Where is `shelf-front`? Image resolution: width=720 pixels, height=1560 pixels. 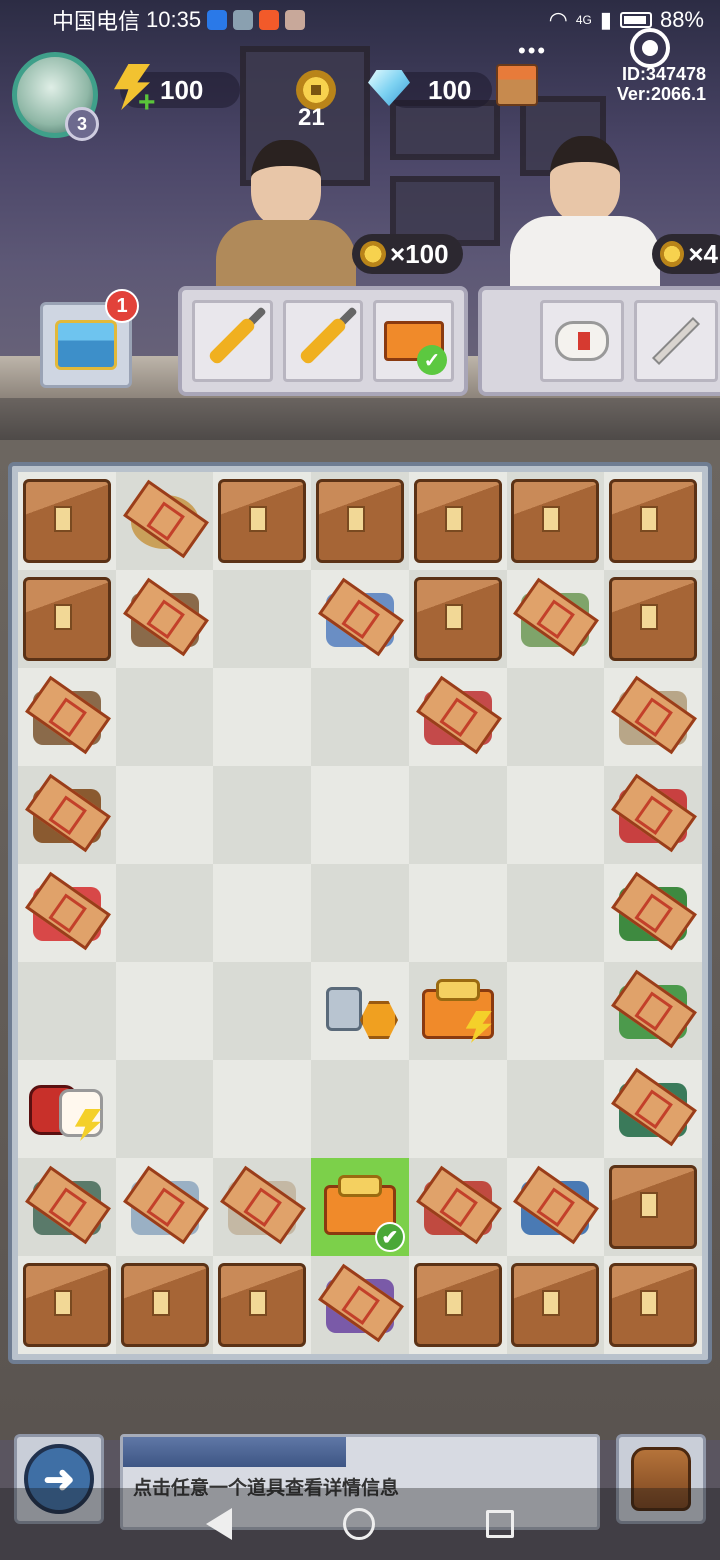 shelf-front is located at coordinates (360, 419).